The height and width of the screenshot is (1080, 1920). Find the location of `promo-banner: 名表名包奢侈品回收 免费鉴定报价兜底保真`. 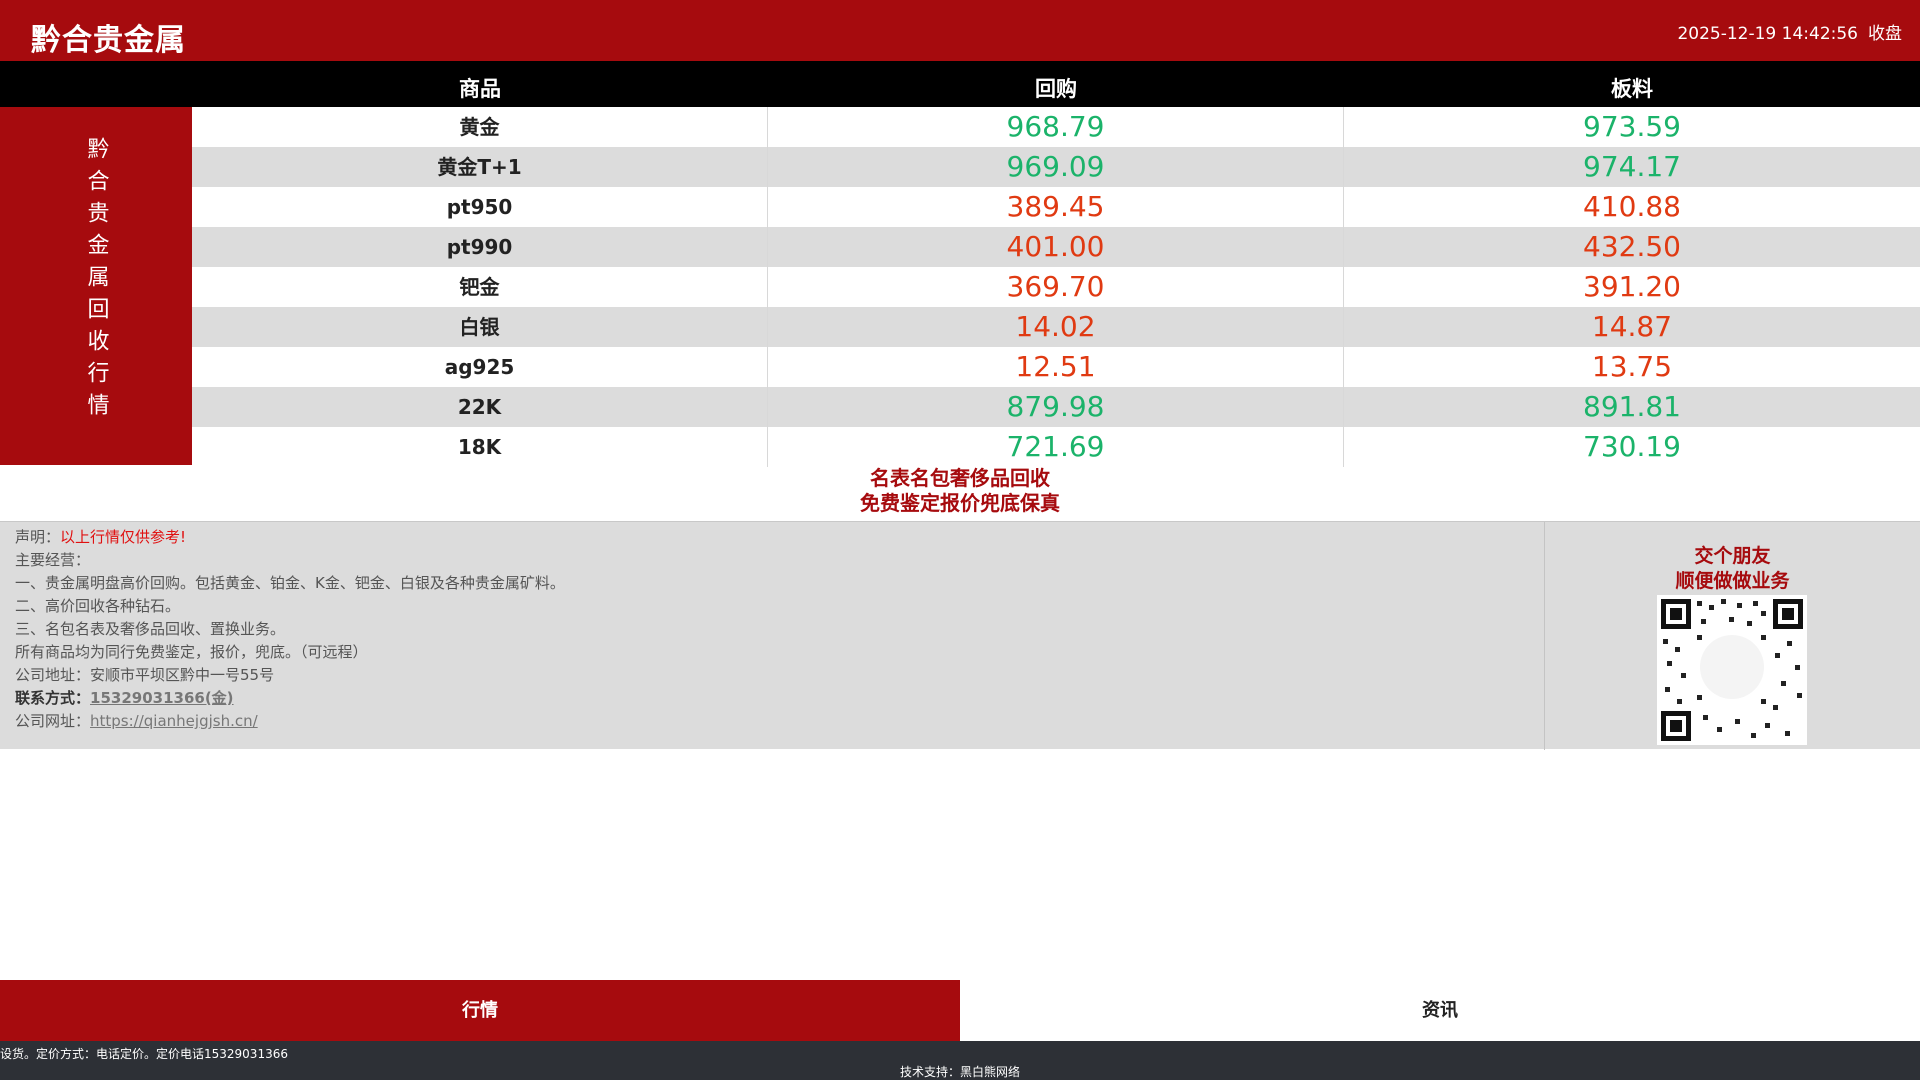

promo-banner: 名表名包奢侈品回收 免费鉴定报价兜底保真 is located at coordinates (960, 491).